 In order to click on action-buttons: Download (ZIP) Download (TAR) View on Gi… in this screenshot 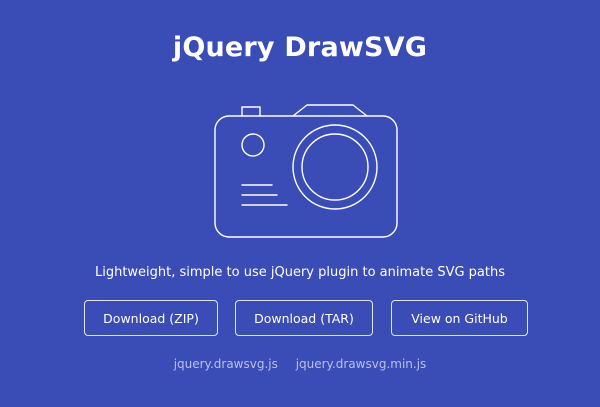, I will do `click(300, 319)`.